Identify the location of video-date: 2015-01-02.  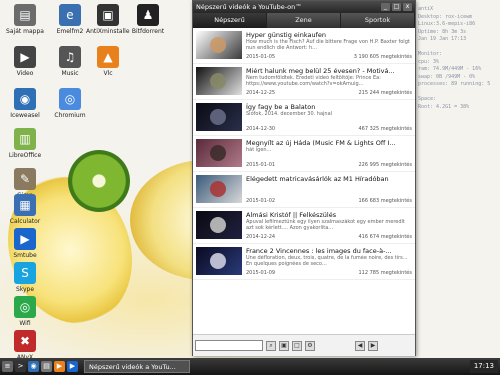
(261, 201).